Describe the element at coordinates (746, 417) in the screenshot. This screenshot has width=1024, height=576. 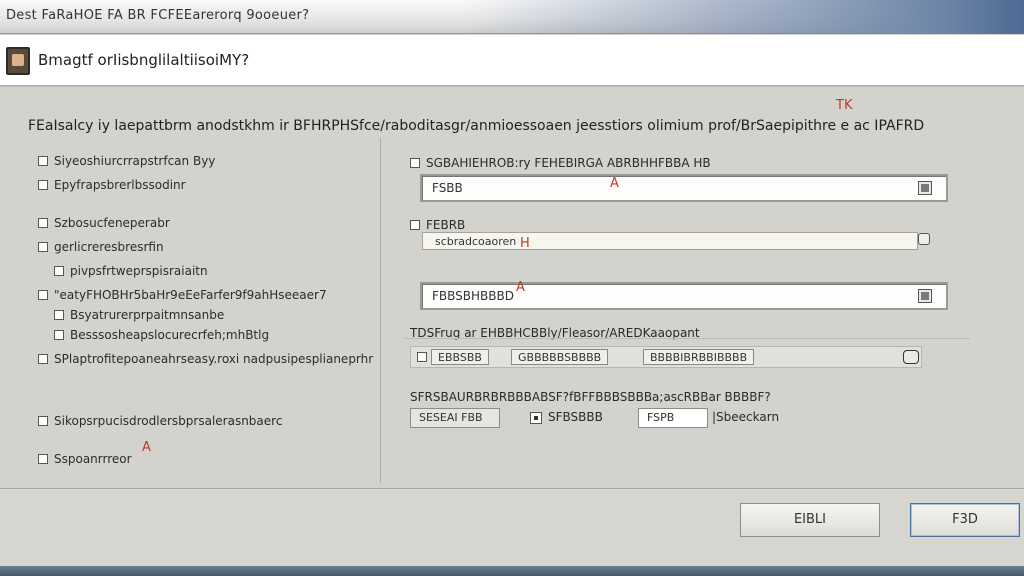
I see `pair-suffix-label: |Sbeeckarn` at that location.